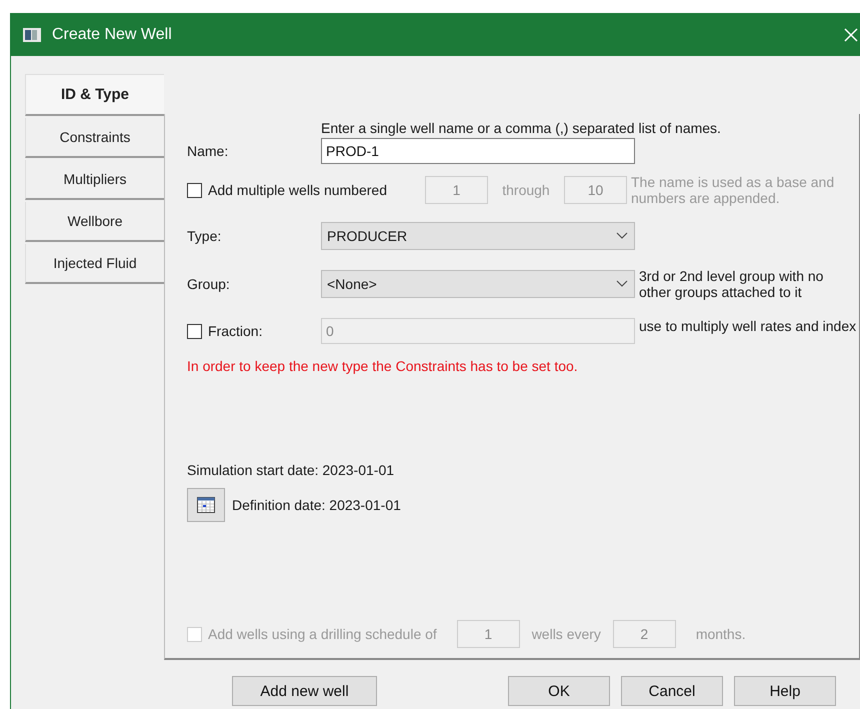  I want to click on calendar-button, so click(206, 505).